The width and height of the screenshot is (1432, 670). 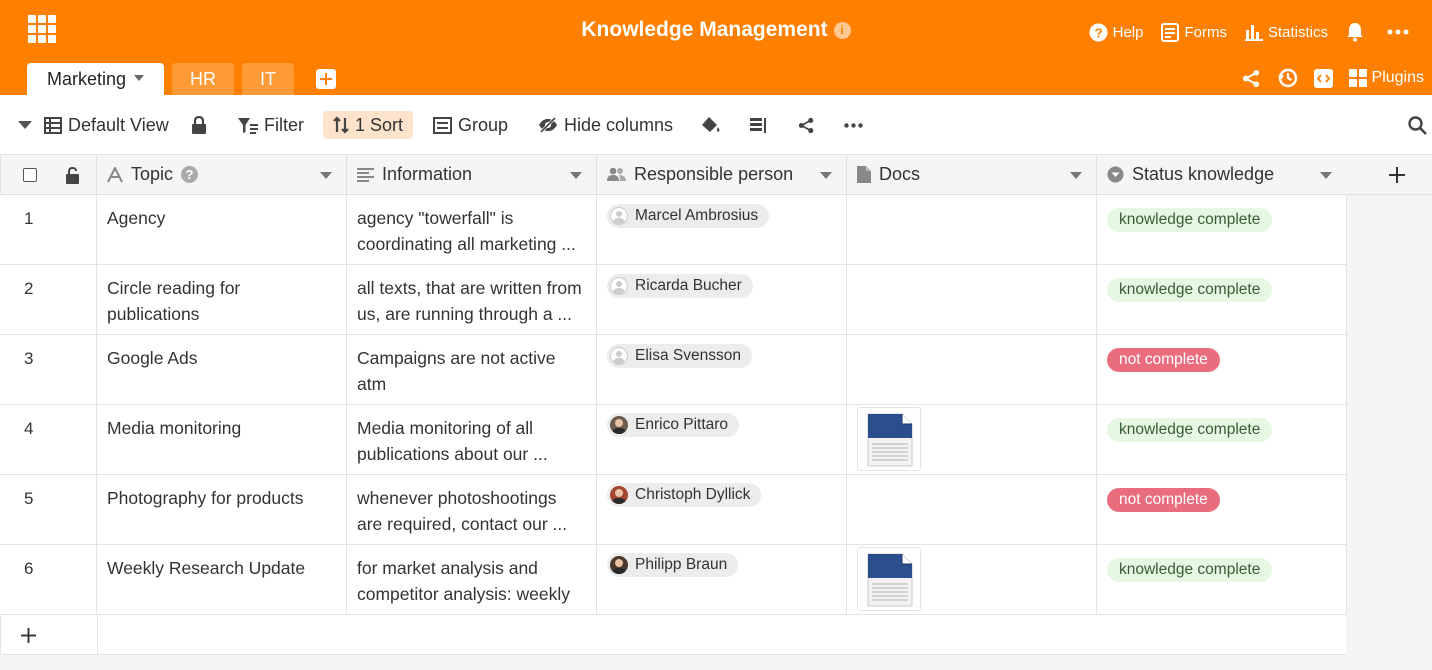 I want to click on responsible-person-cell: Enrico Pittaro, so click(x=722, y=440).